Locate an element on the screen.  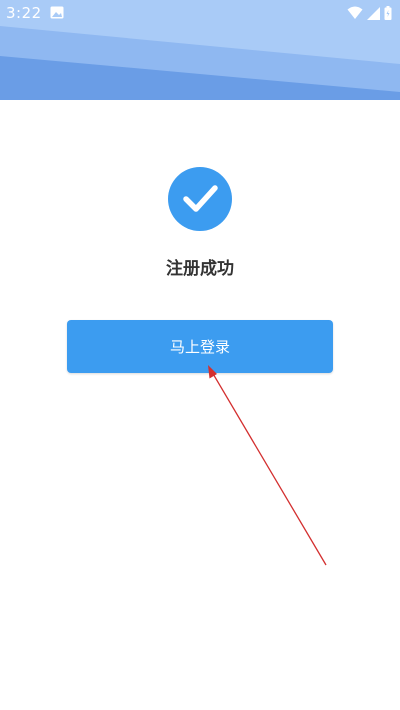
status-time: 3:22 is located at coordinates (24, 13).